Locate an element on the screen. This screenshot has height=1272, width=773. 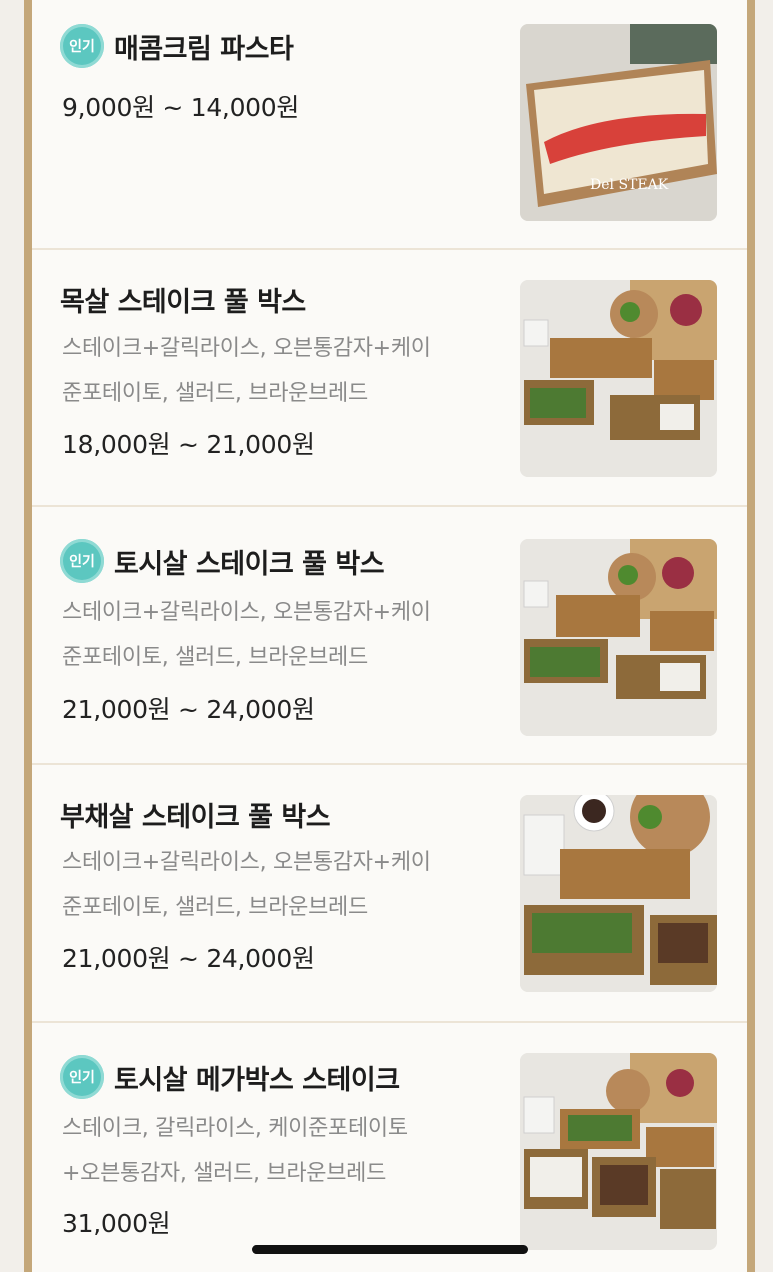
frame-rail-left is located at coordinates (28, 636).